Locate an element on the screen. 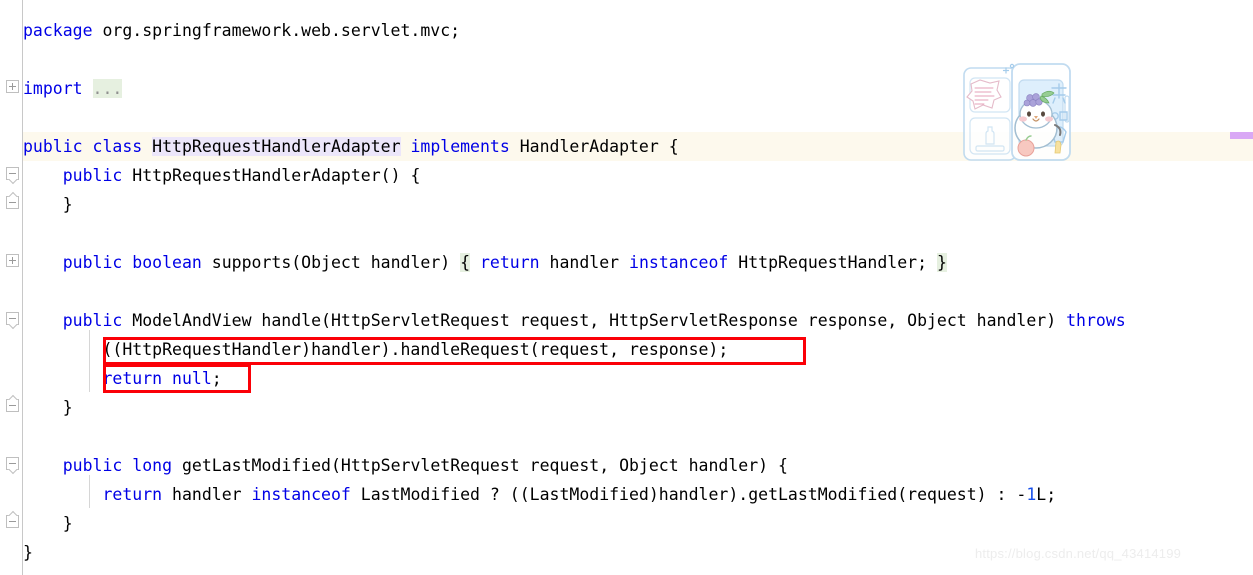  code-token: HttpRequestHandlerAdapter is located at coordinates (276, 146).